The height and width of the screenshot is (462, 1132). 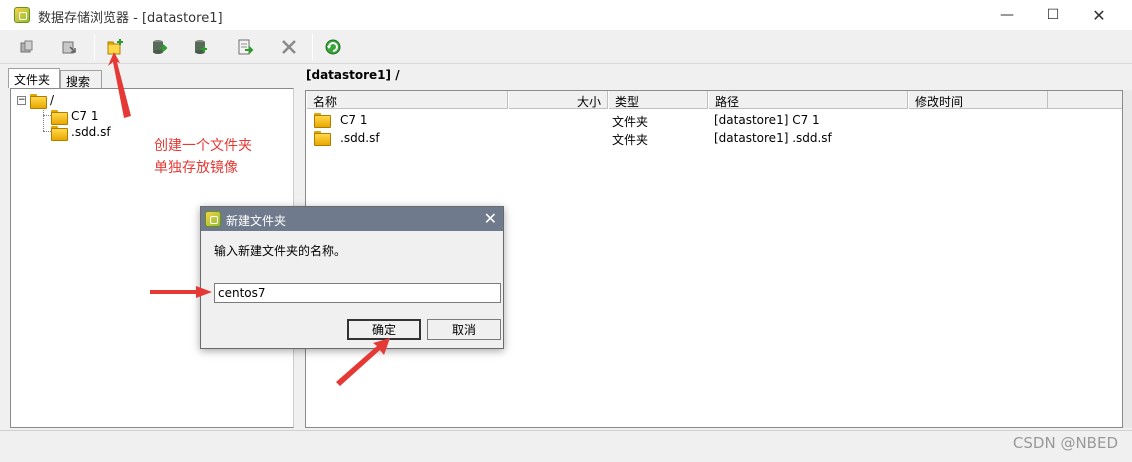 I want to click on maximize-button: ☐, so click(x=1053, y=15).